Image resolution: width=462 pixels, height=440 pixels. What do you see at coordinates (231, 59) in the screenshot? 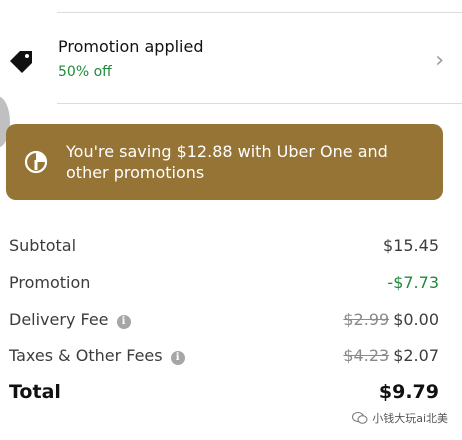
I see `promotion-applied-row: Promotion applied 50% off ›` at bounding box center [231, 59].